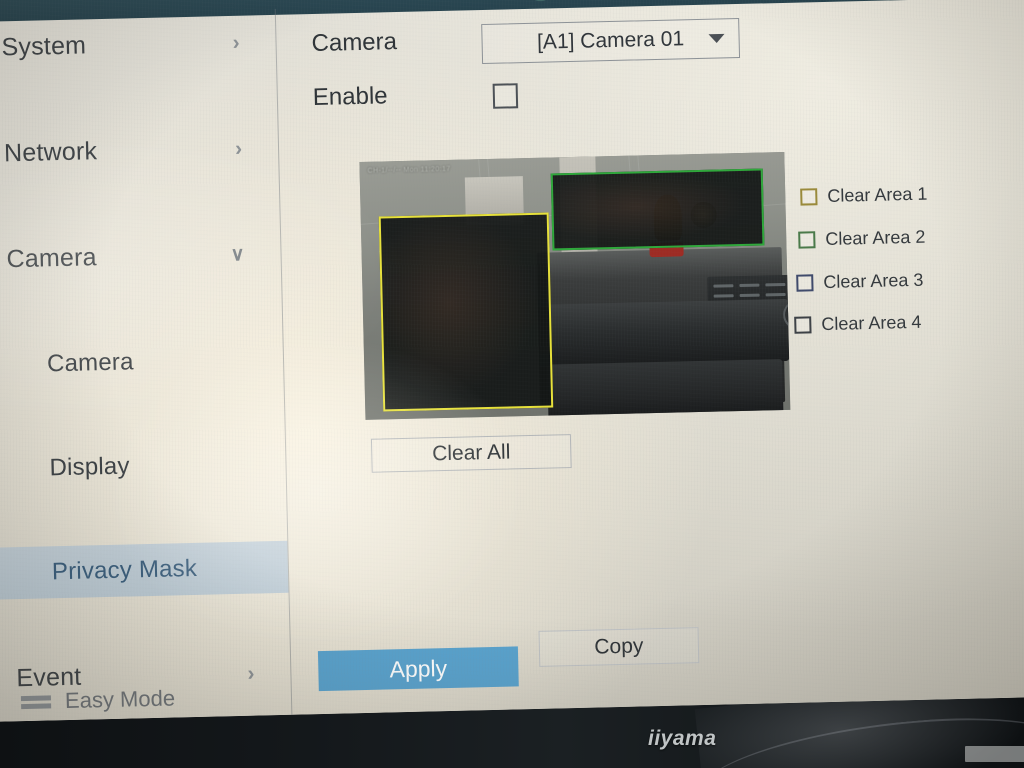 The height and width of the screenshot is (768, 1024). I want to click on enable-checkbox, so click(505, 96).